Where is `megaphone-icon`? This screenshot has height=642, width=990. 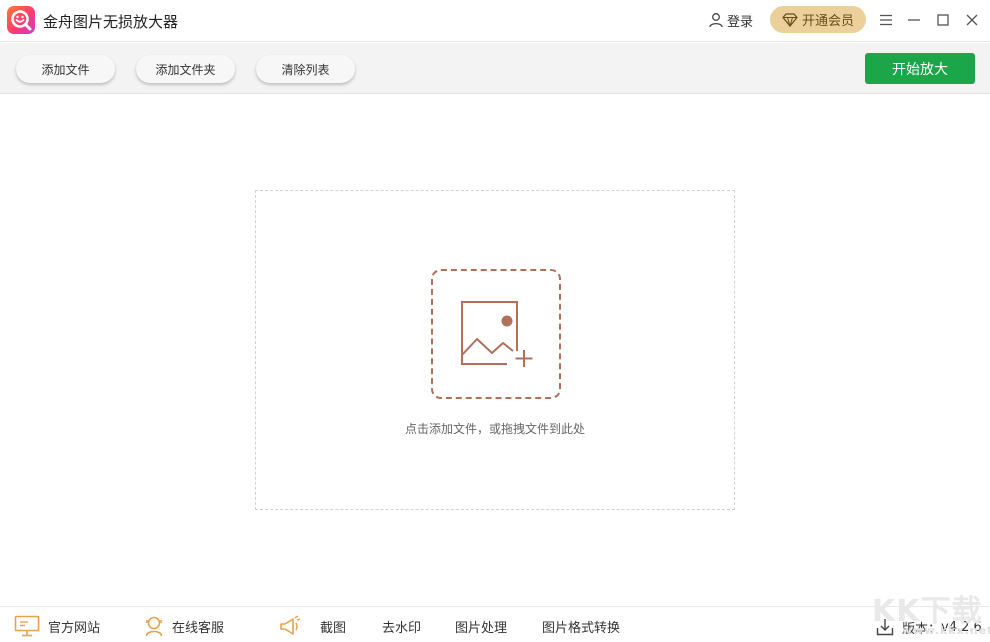 megaphone-icon is located at coordinates (290, 625).